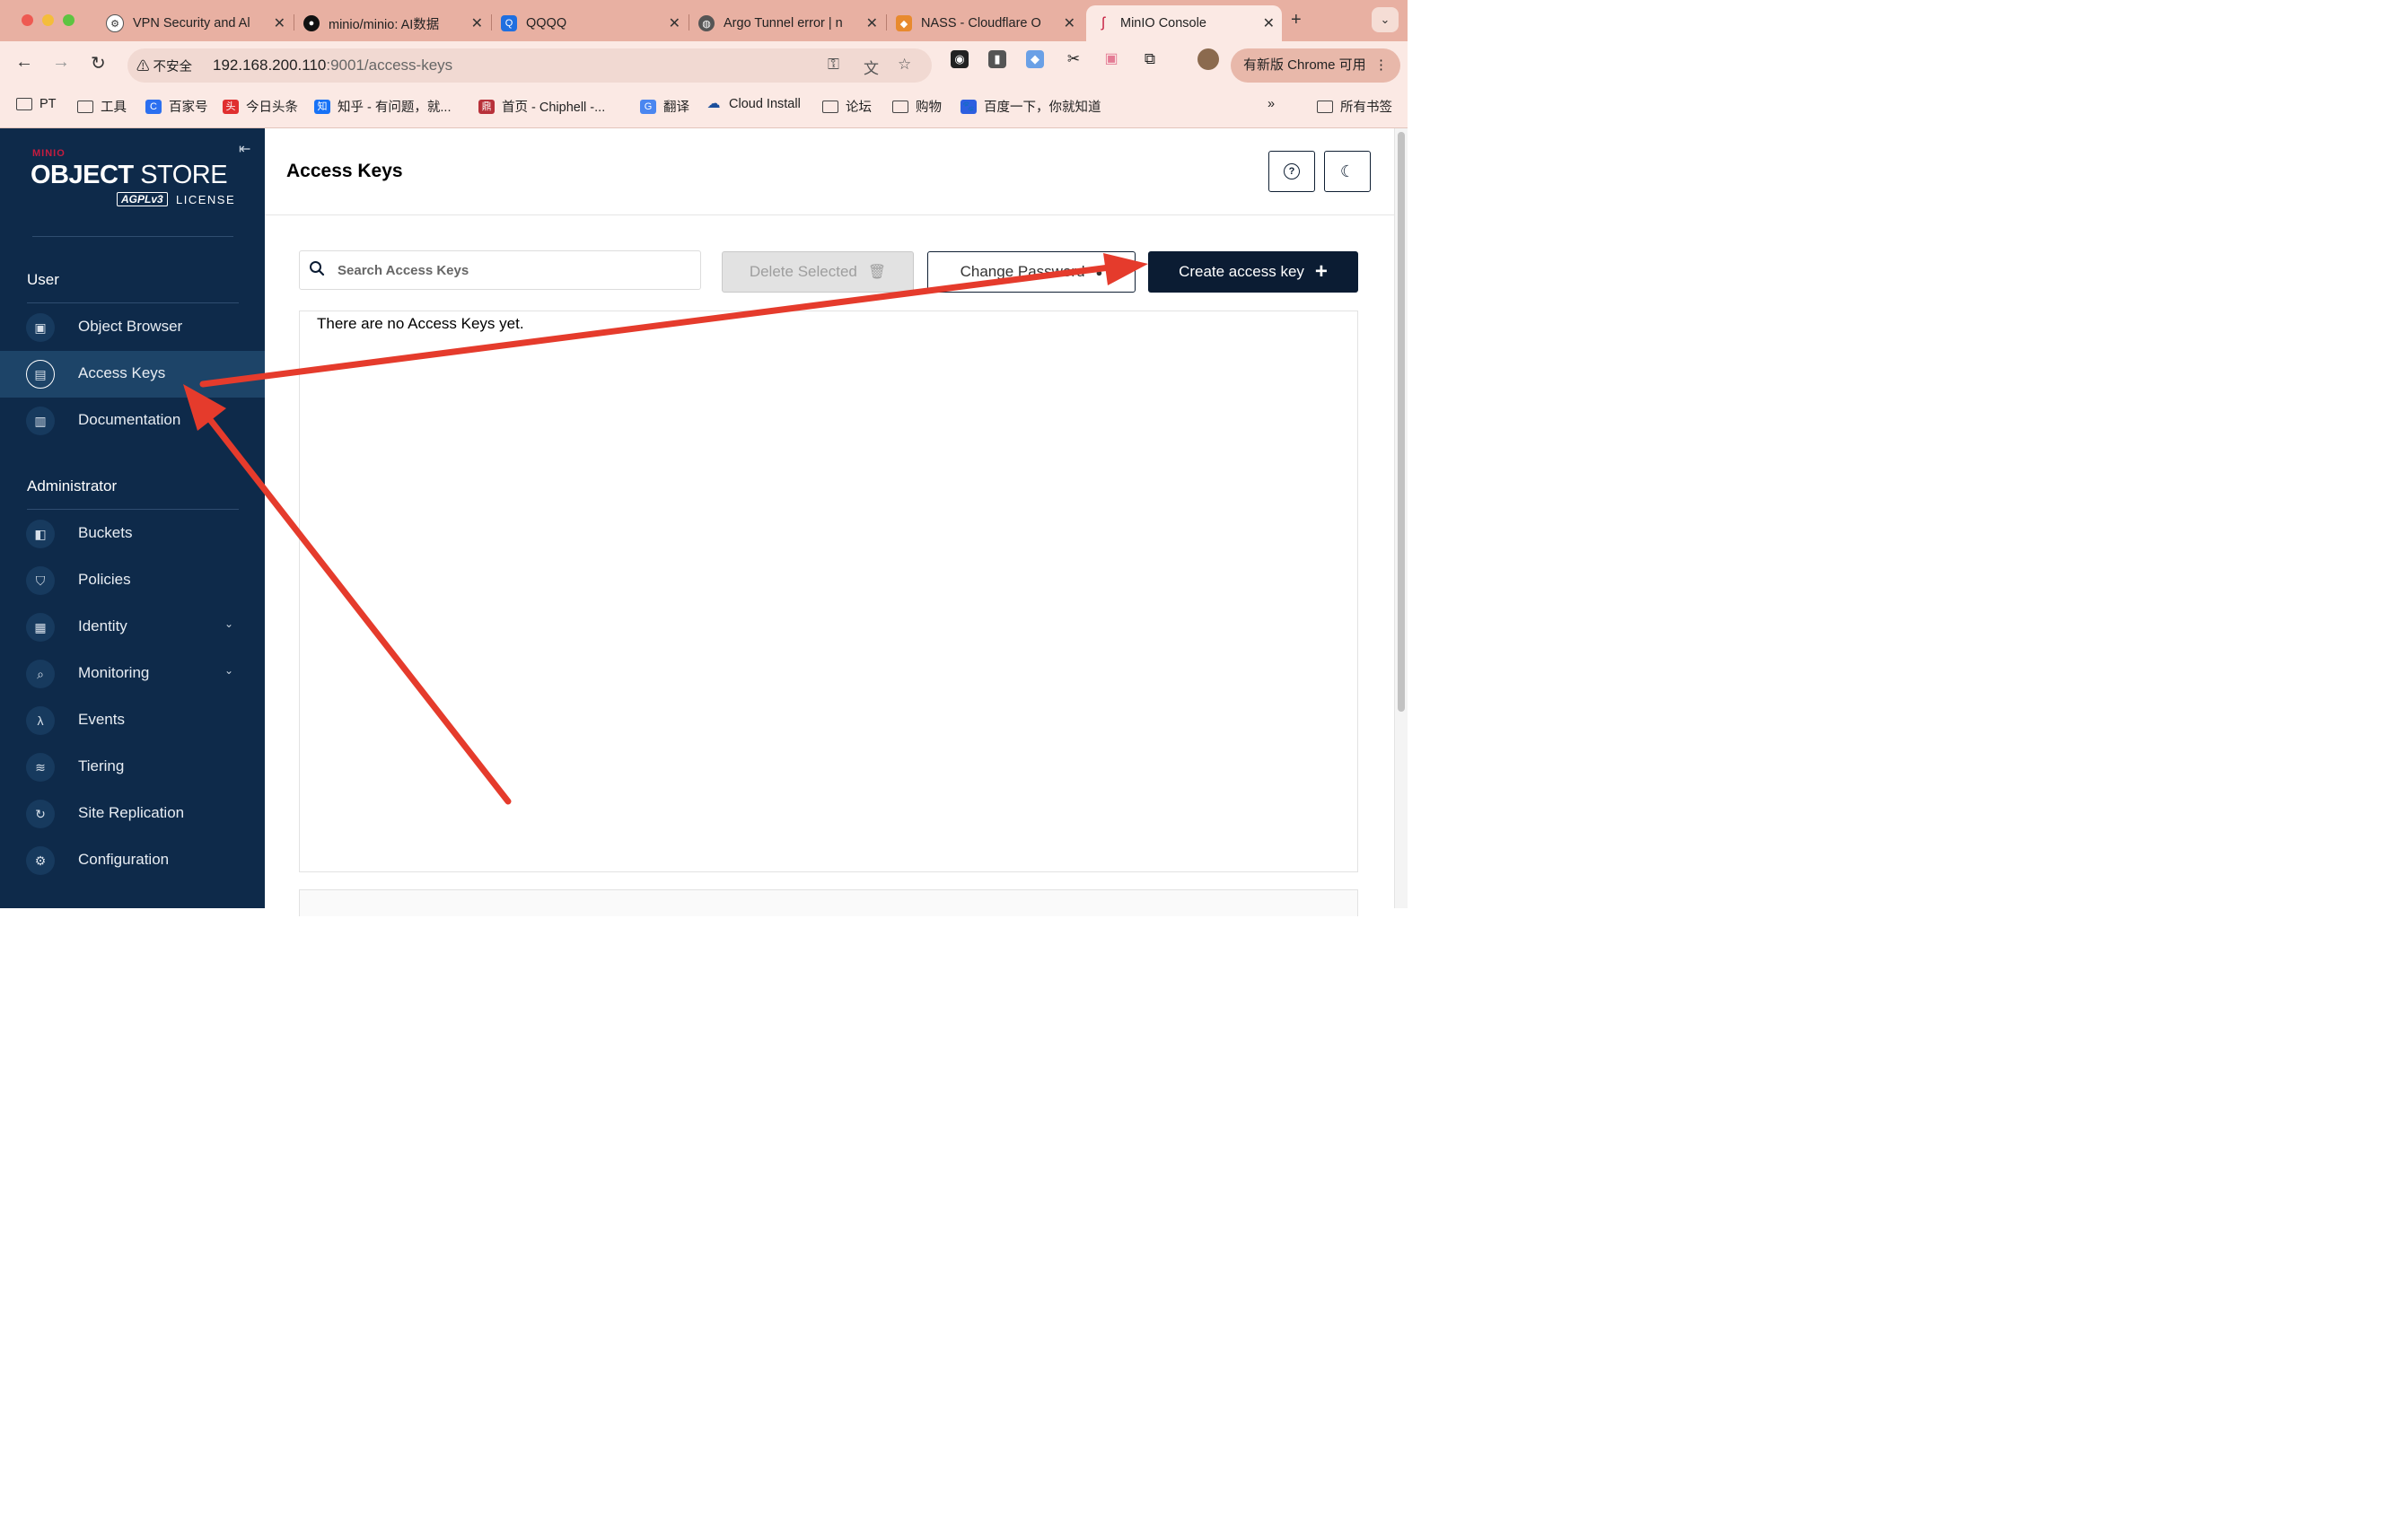  I want to click on scissors-icon: ✂, so click(1074, 59).